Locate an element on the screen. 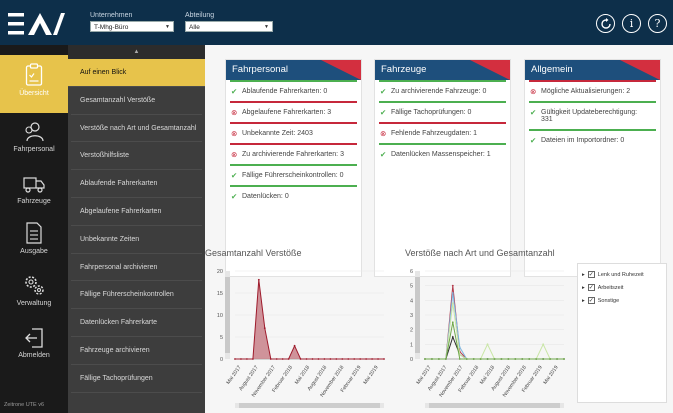  top-icons: i ? is located at coordinates (631, 23).